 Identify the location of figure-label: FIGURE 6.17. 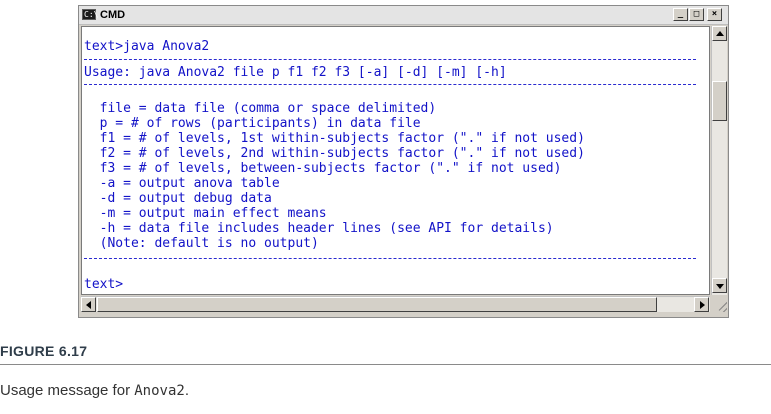
(44, 351).